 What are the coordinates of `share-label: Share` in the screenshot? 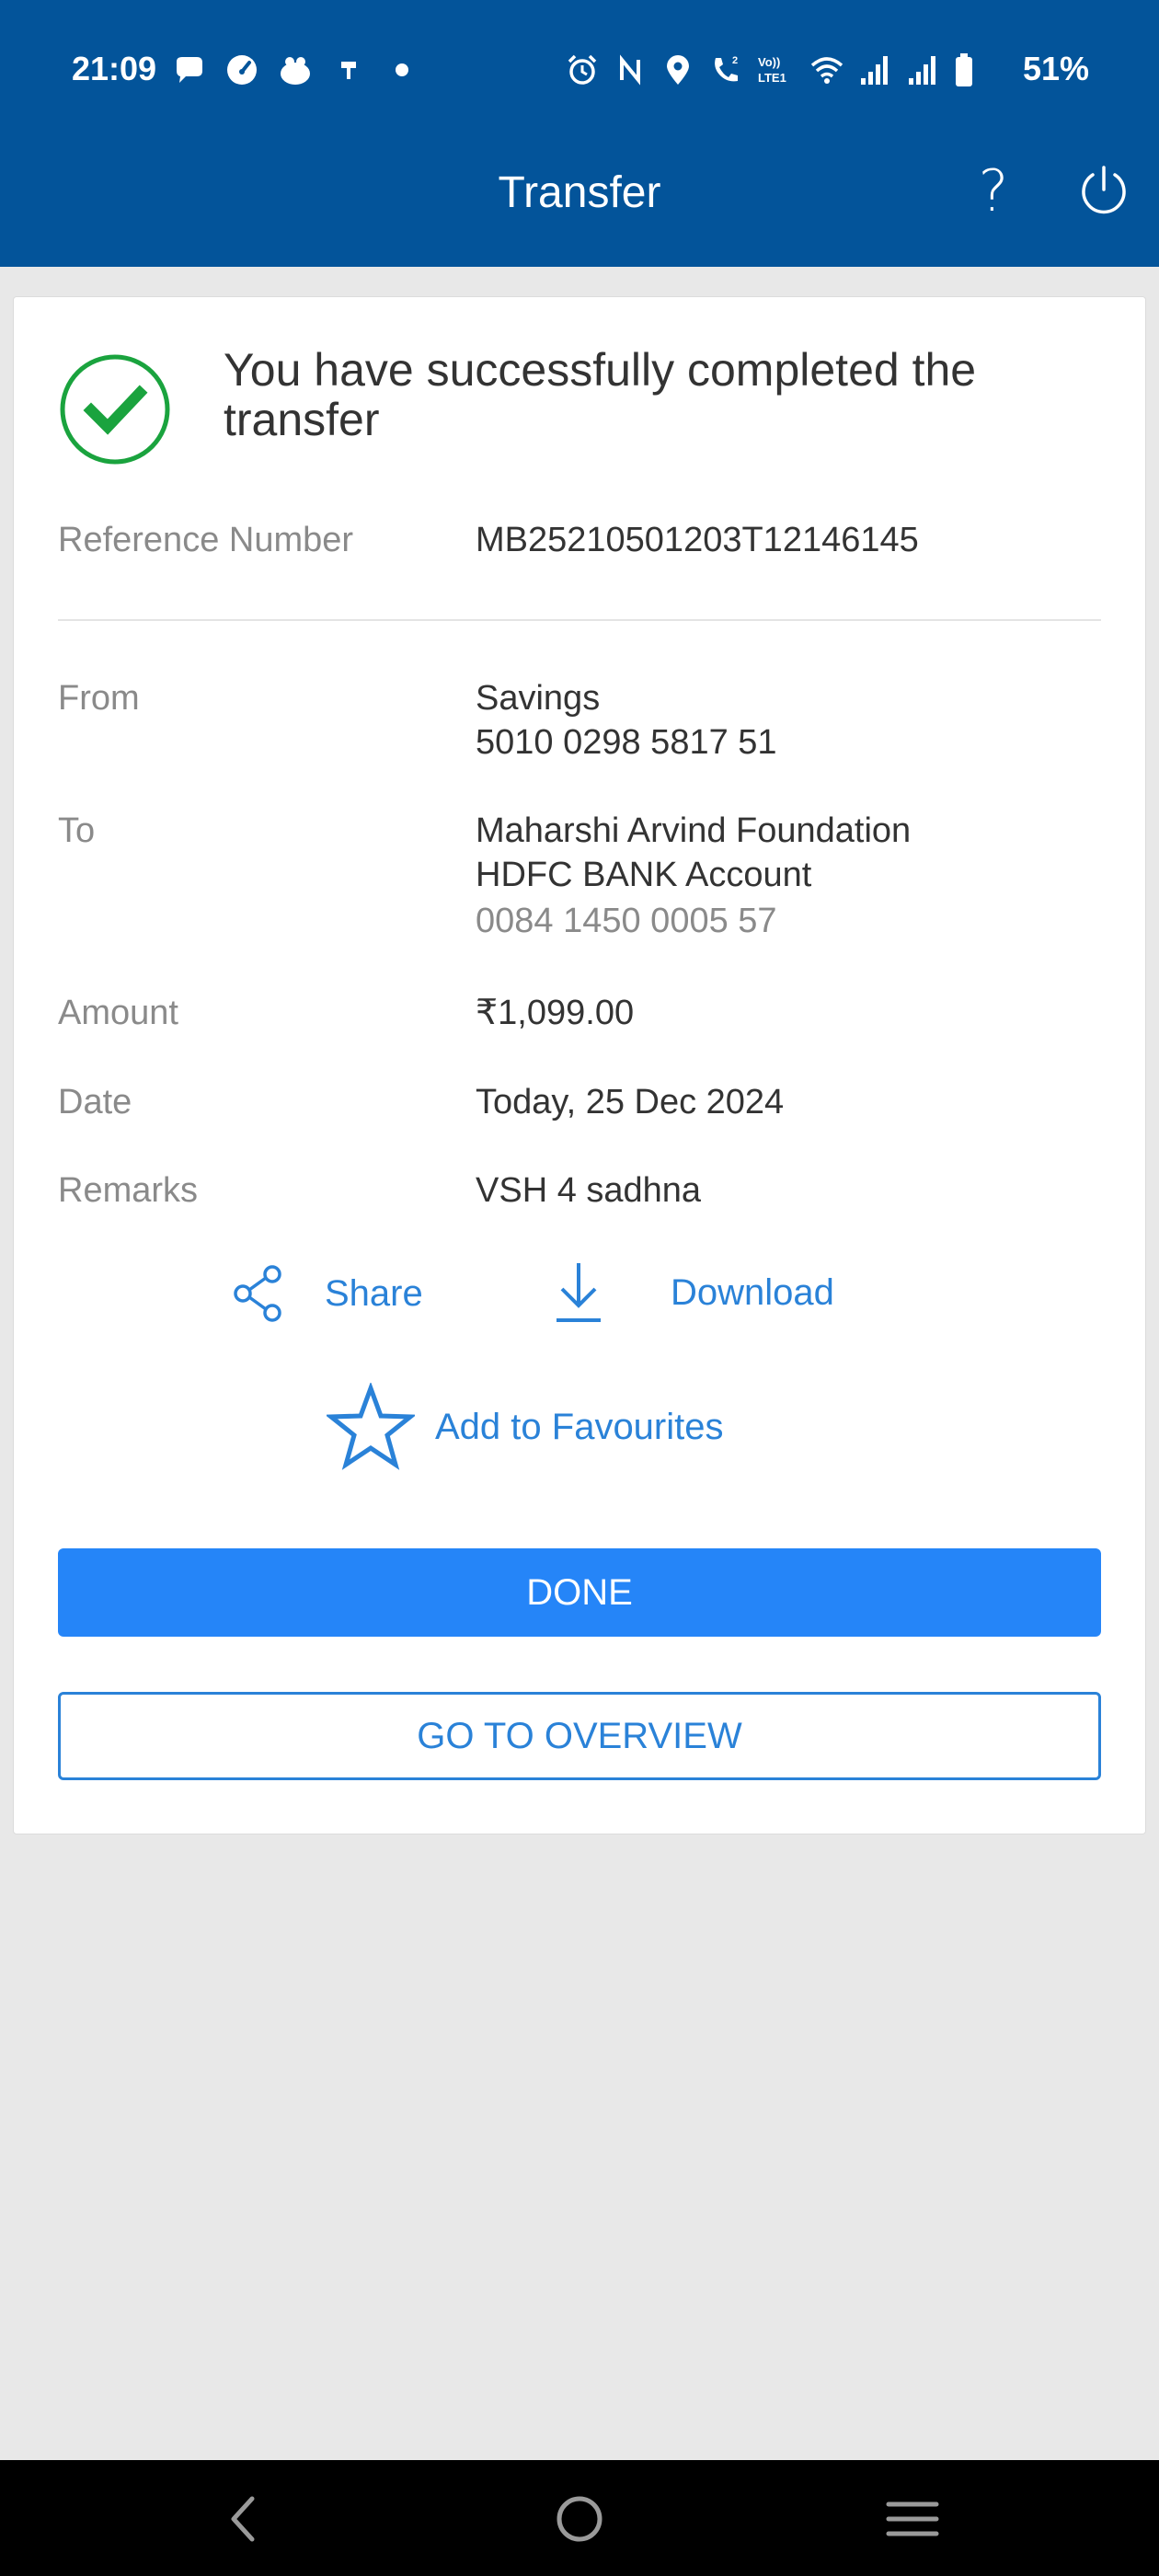 It's located at (374, 1293).